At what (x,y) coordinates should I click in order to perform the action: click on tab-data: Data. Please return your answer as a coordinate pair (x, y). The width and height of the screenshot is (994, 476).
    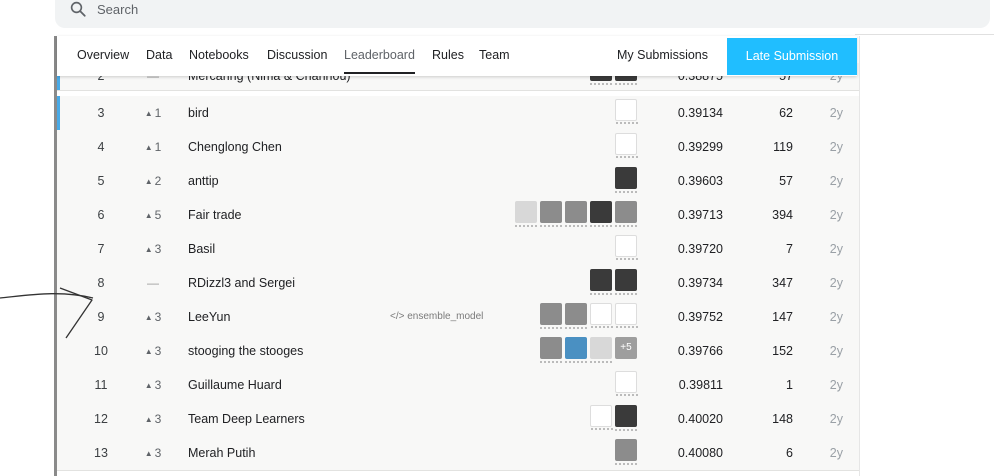
    Looking at the image, I should click on (159, 55).